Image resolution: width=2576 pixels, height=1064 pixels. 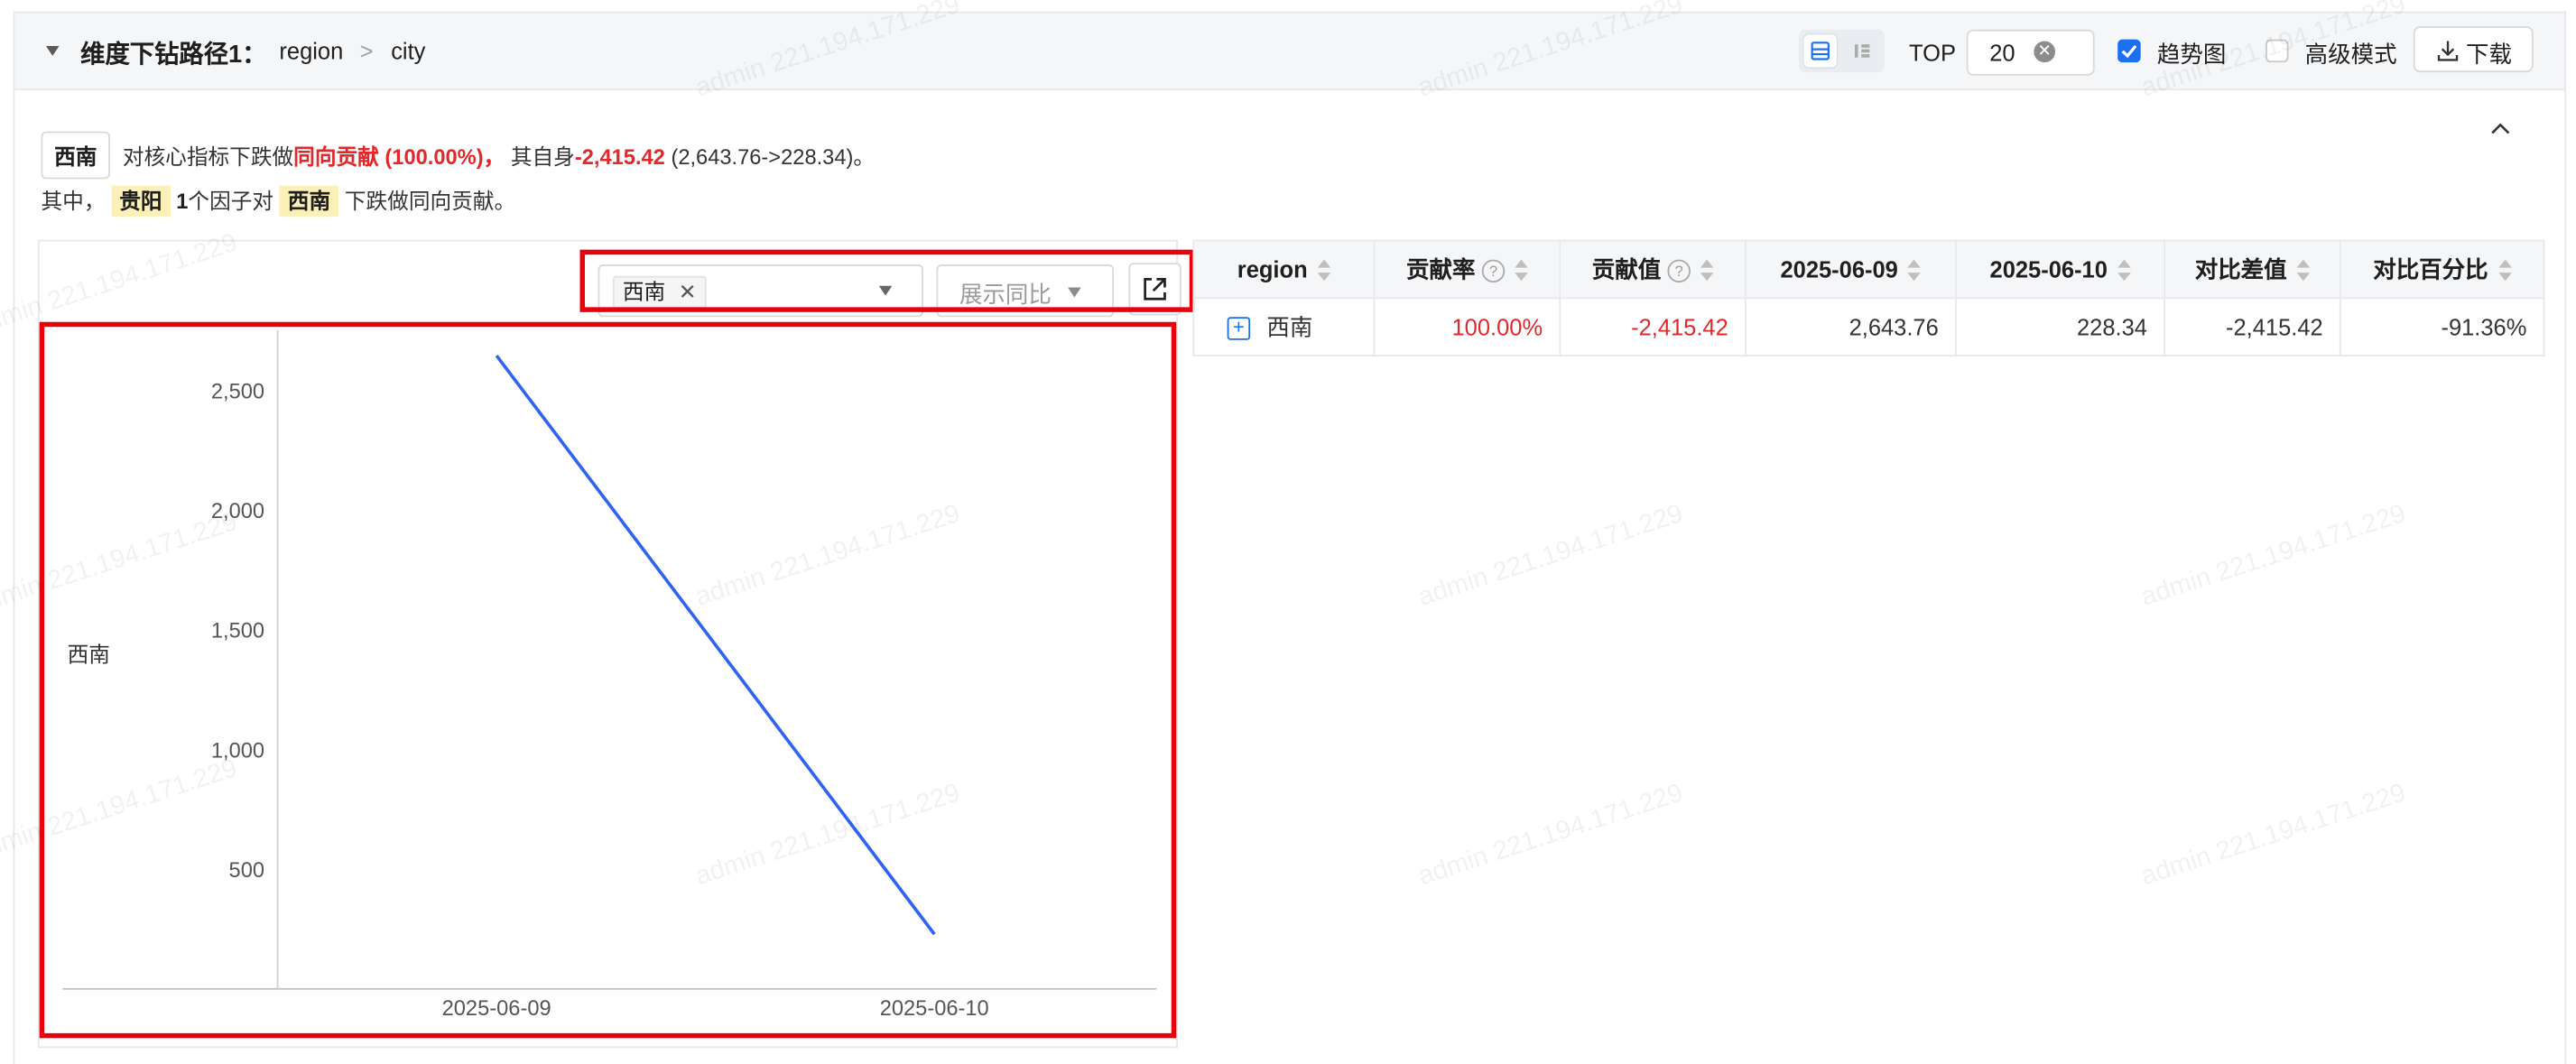 What do you see at coordinates (1467, 269) in the screenshot?
I see `col-rate: 贡献率?` at bounding box center [1467, 269].